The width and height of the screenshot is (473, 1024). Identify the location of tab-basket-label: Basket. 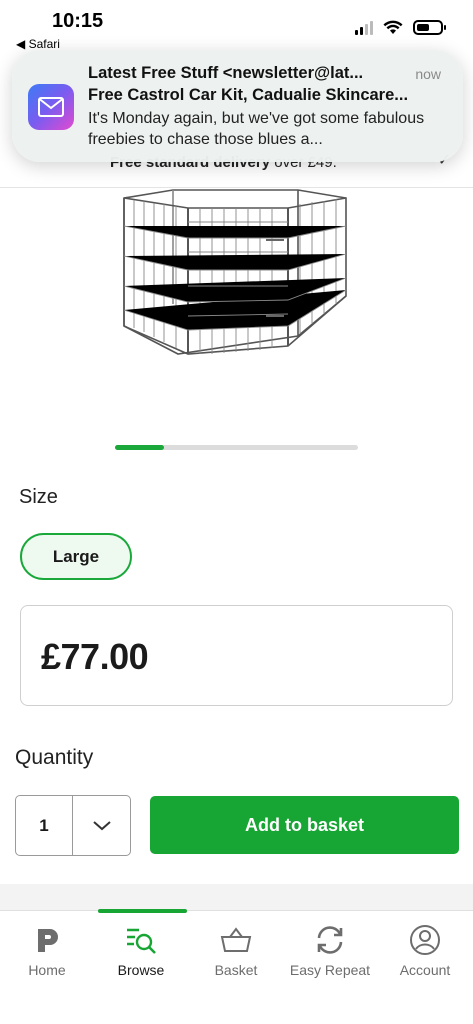
(236, 970).